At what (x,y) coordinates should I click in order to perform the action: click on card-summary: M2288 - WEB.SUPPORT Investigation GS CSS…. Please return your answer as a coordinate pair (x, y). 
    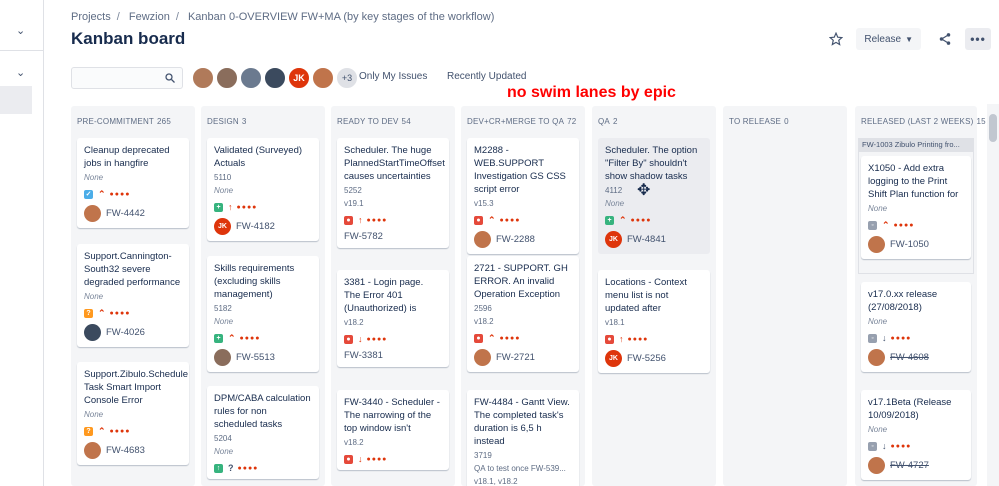
    Looking at the image, I should click on (520, 170).